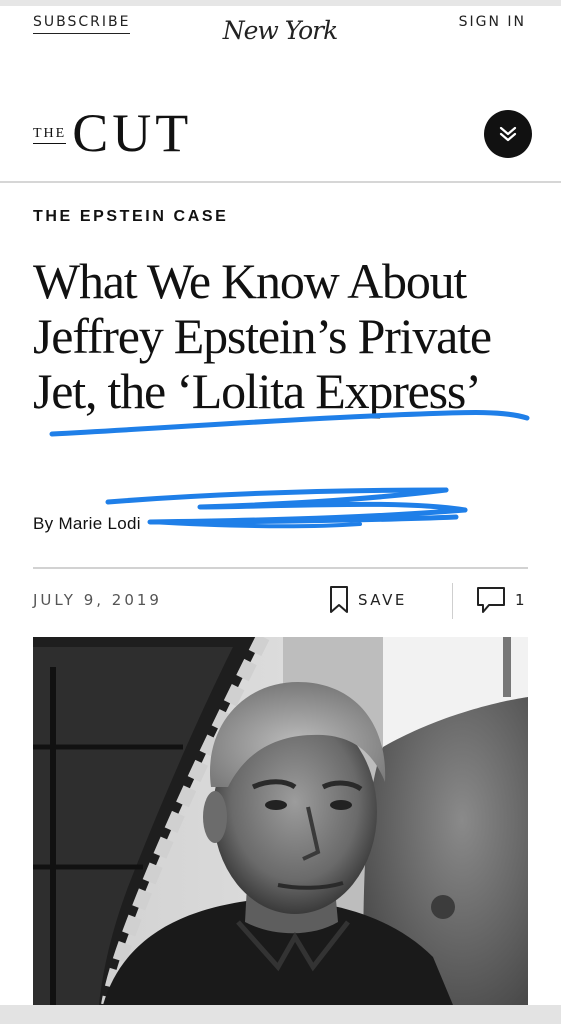 The image size is (561, 1024). I want to click on double-chevron-down-icon, so click(508, 134).